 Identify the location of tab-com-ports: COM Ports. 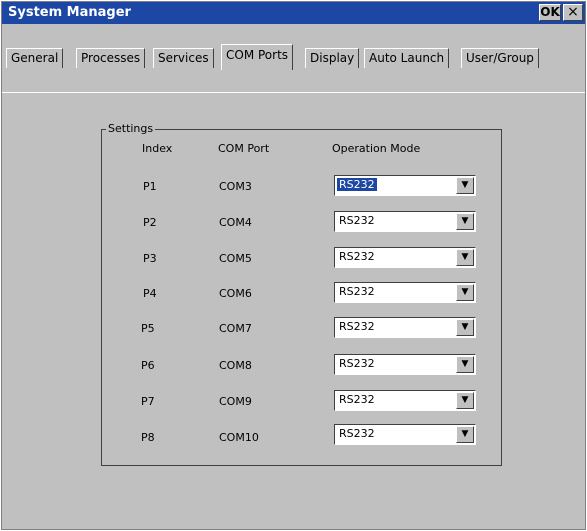
(257, 57).